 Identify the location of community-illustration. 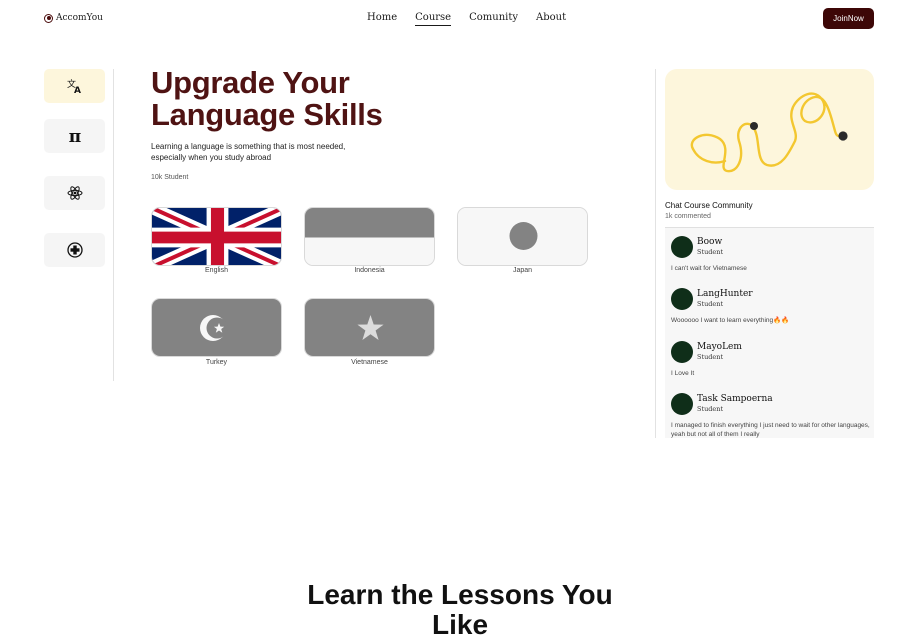
(769, 129).